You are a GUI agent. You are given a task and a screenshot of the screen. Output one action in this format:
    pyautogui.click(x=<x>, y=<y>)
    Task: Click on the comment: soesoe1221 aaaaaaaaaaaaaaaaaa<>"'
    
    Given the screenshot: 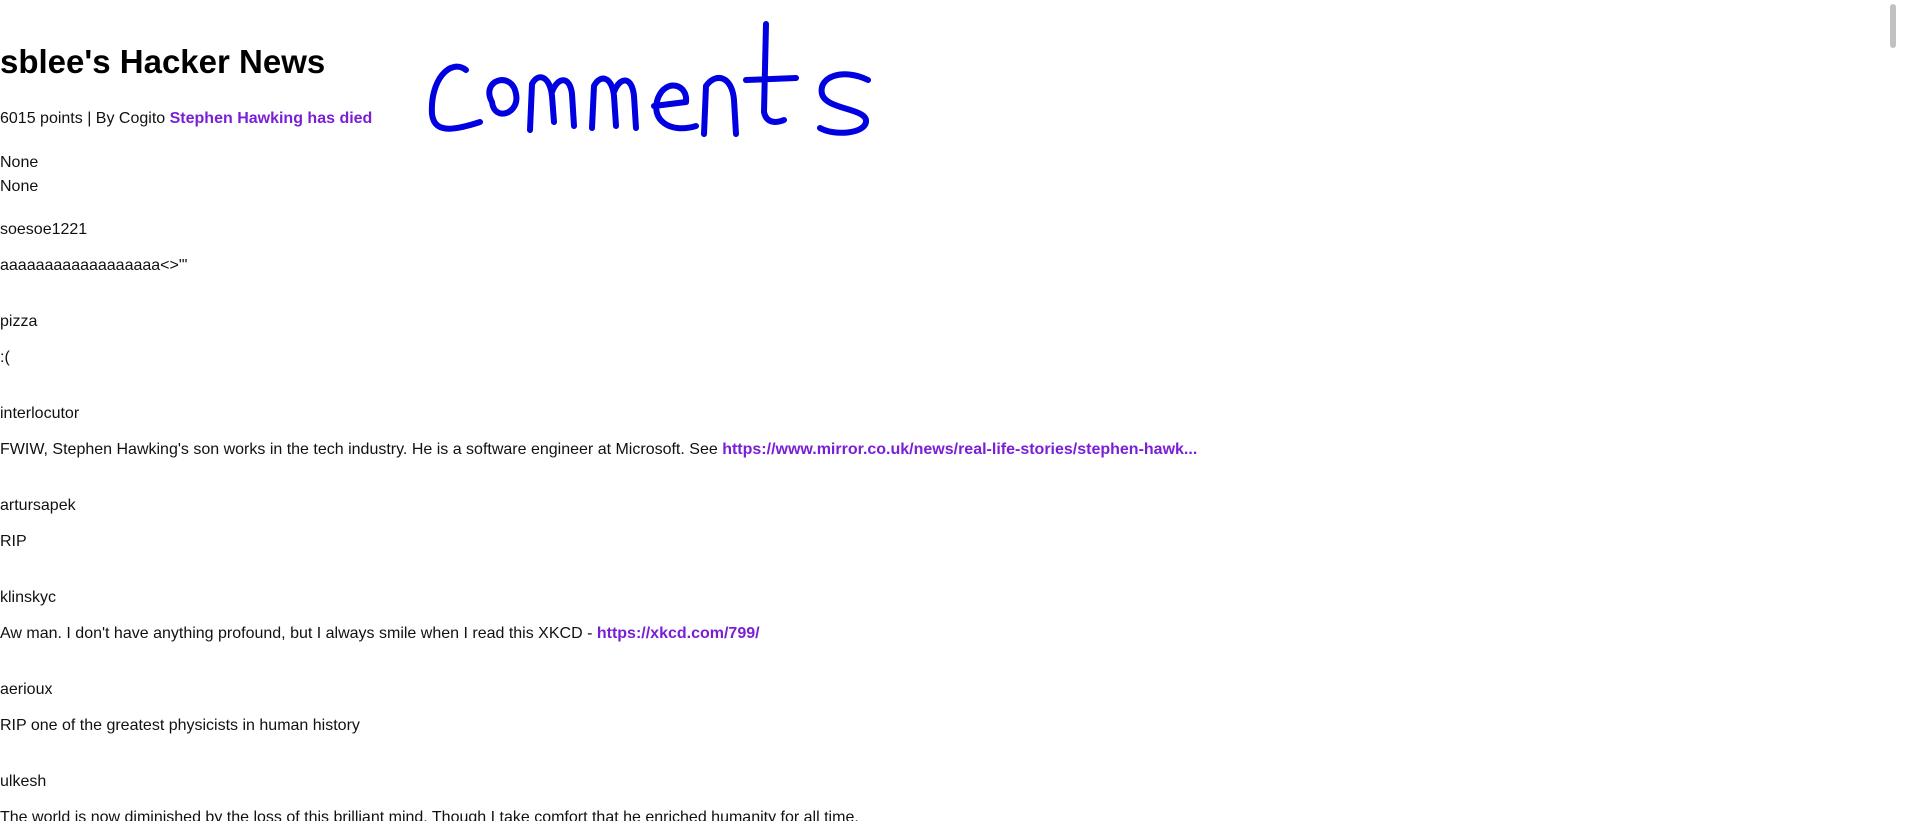 What is the action you would take?
    pyautogui.click(x=940, y=264)
    